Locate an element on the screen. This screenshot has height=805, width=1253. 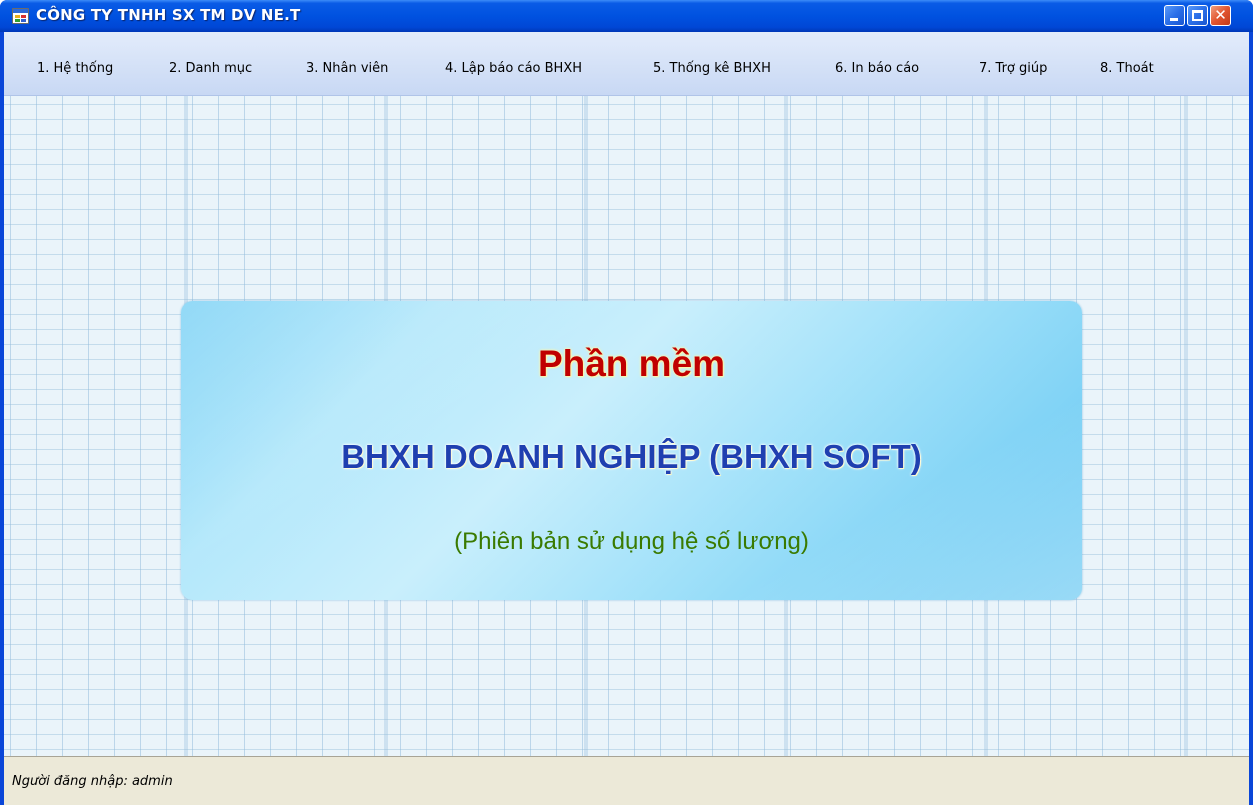
menu-item-nhan-vien: 3. Nhân viên is located at coordinates (347, 68).